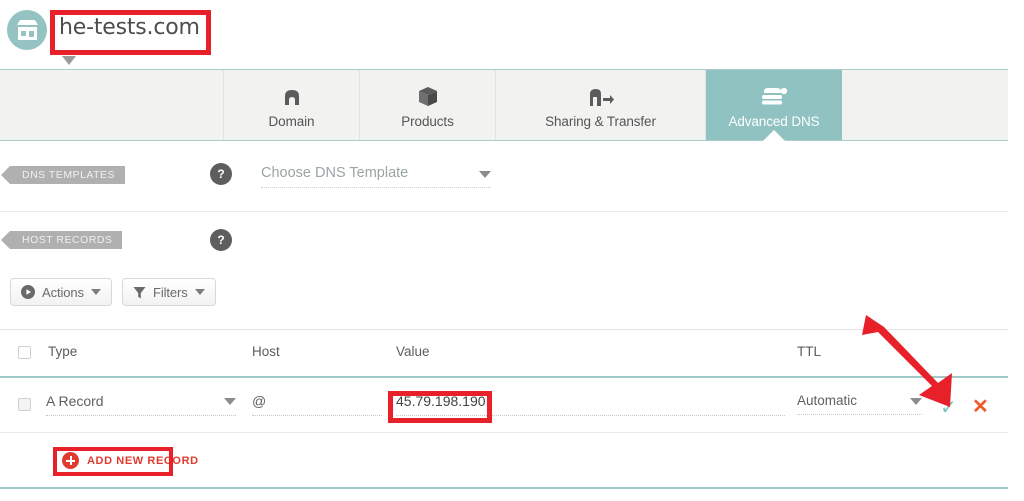  Describe the element at coordinates (24, 404) in the screenshot. I see `row-select-checkbox` at that location.